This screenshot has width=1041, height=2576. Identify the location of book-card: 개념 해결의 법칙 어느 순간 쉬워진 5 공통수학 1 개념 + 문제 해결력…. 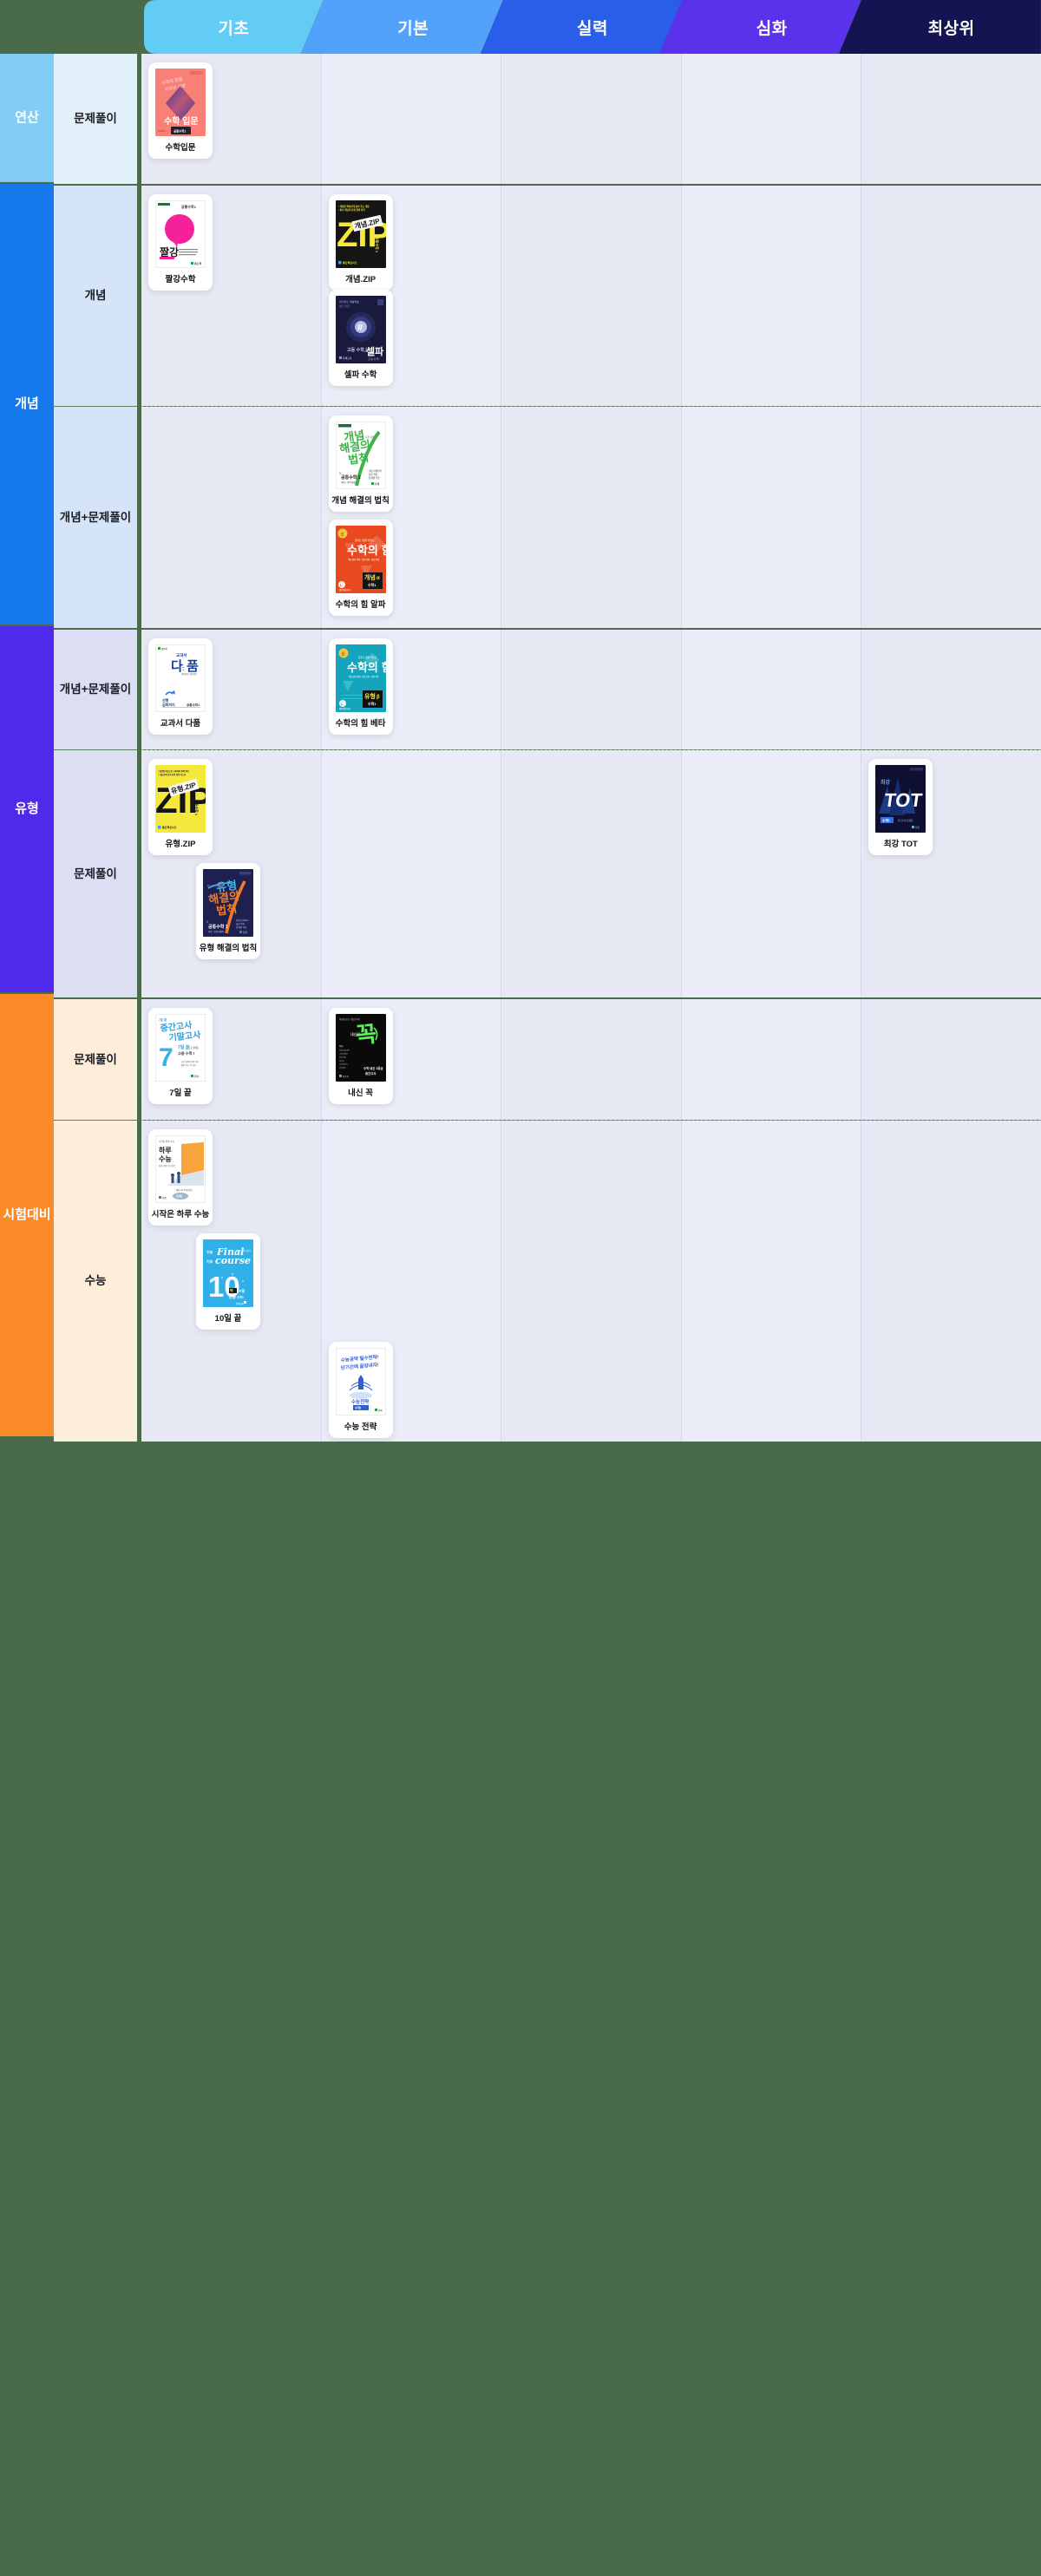
(360, 463).